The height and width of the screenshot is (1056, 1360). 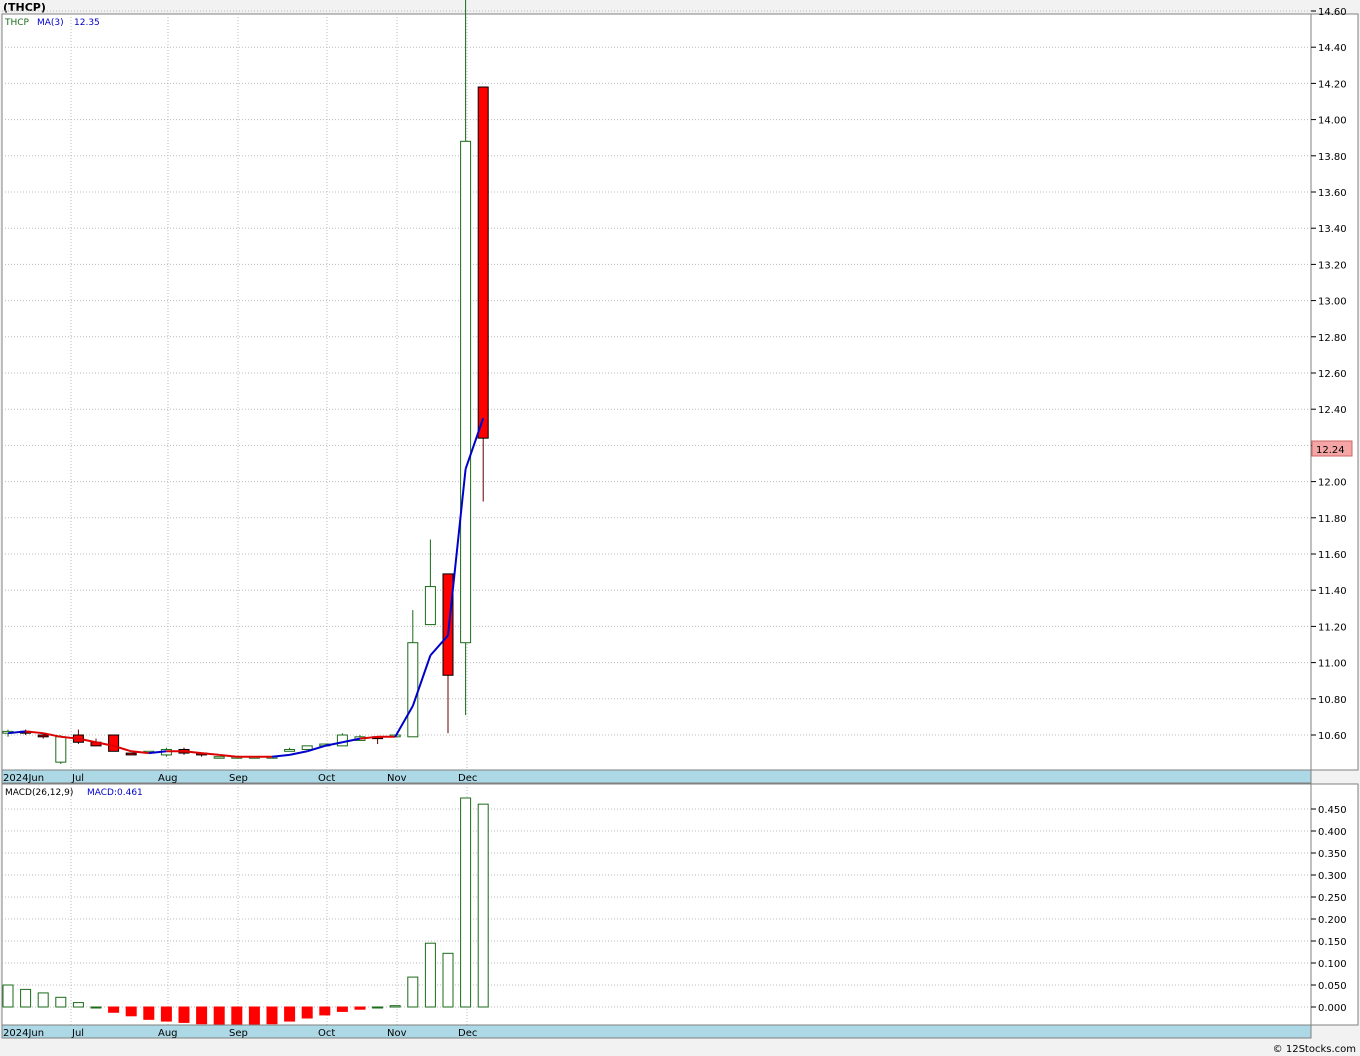 I want to click on macd-tick-label: 0.400, so click(x=1332, y=832).